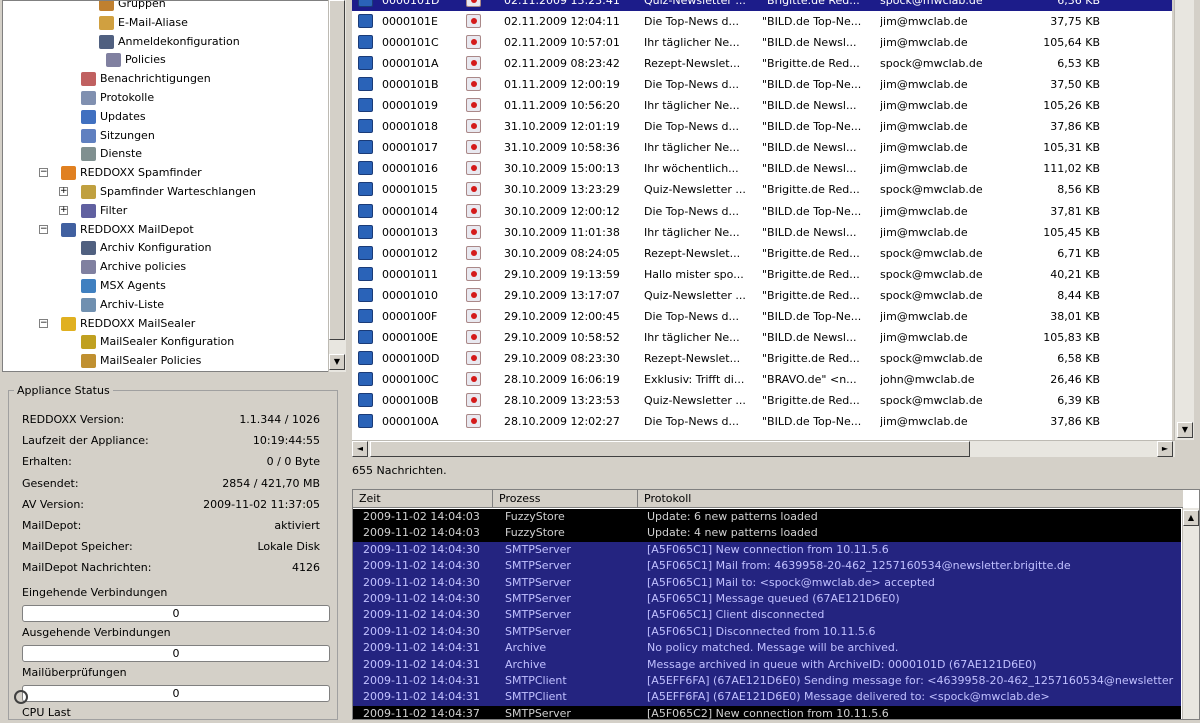 This screenshot has height=723, width=1200. I want to click on tree-item: Archiv Konfiguration, so click(146, 248).